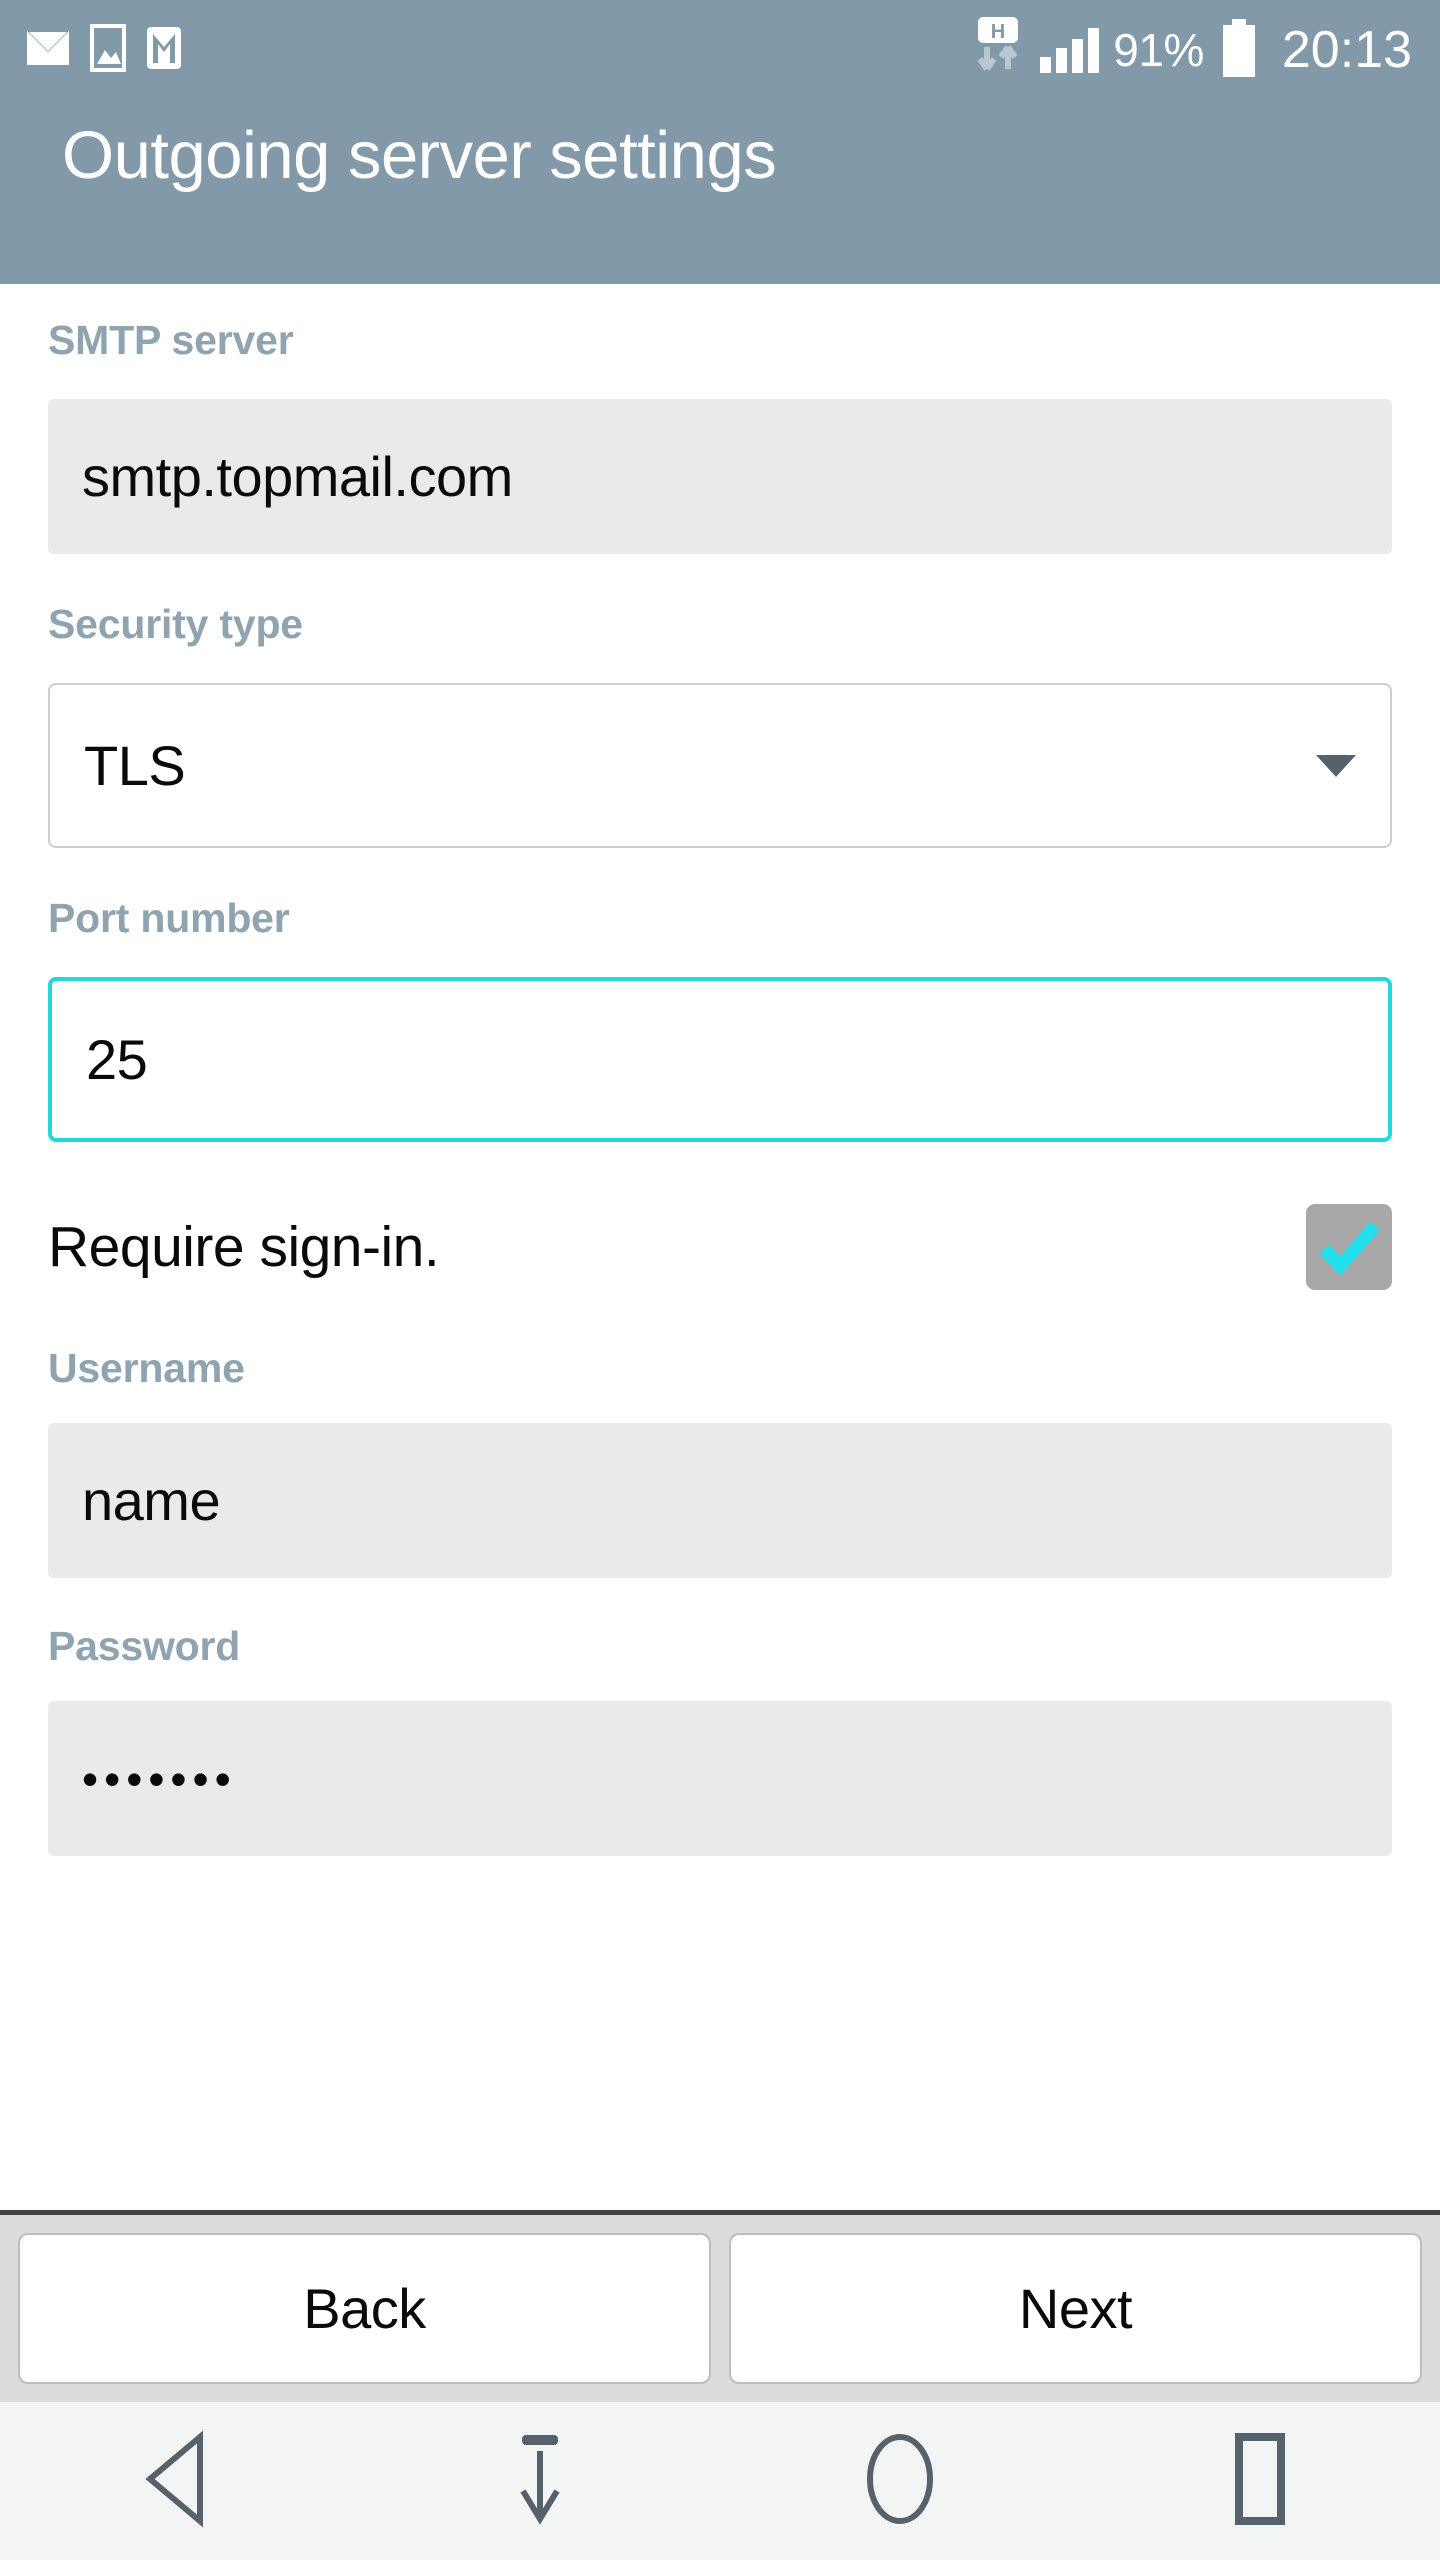 This screenshot has height=2560, width=1440. I want to click on security-type-value: TLS, so click(135, 765).